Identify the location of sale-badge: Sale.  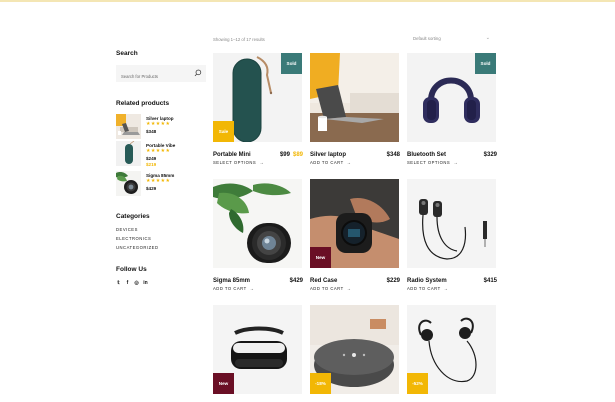
(223, 131).